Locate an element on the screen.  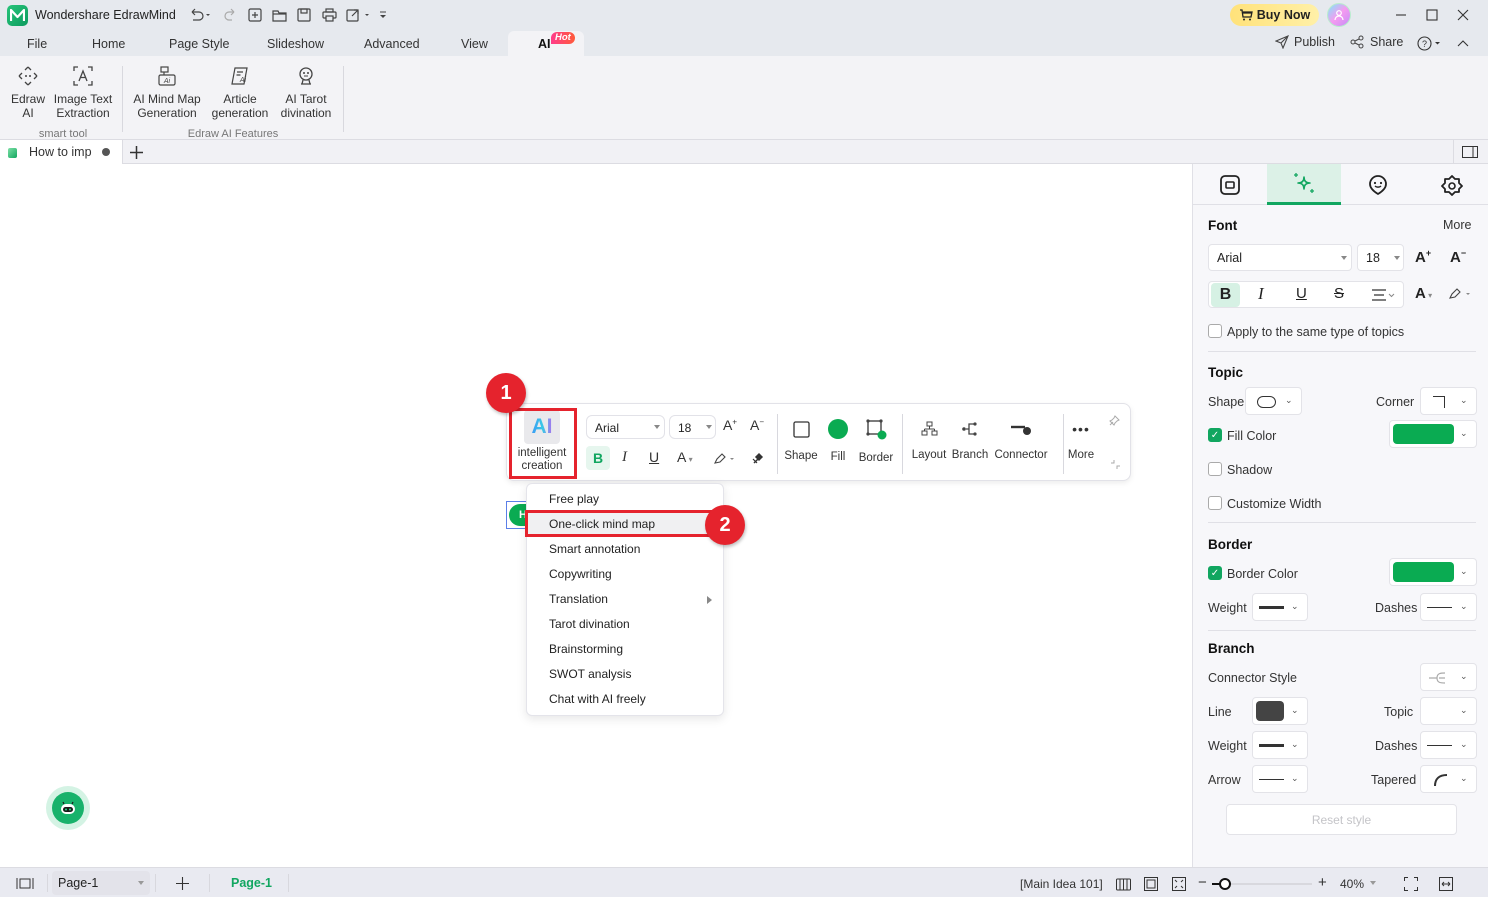
zoom-dropdown-arrow-icon is located at coordinates (1373, 883).